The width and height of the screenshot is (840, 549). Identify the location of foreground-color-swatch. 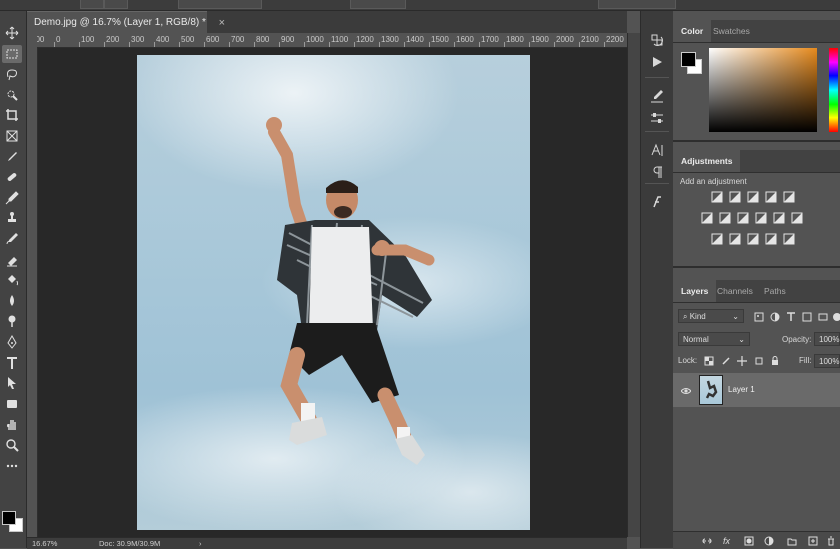
(9, 518).